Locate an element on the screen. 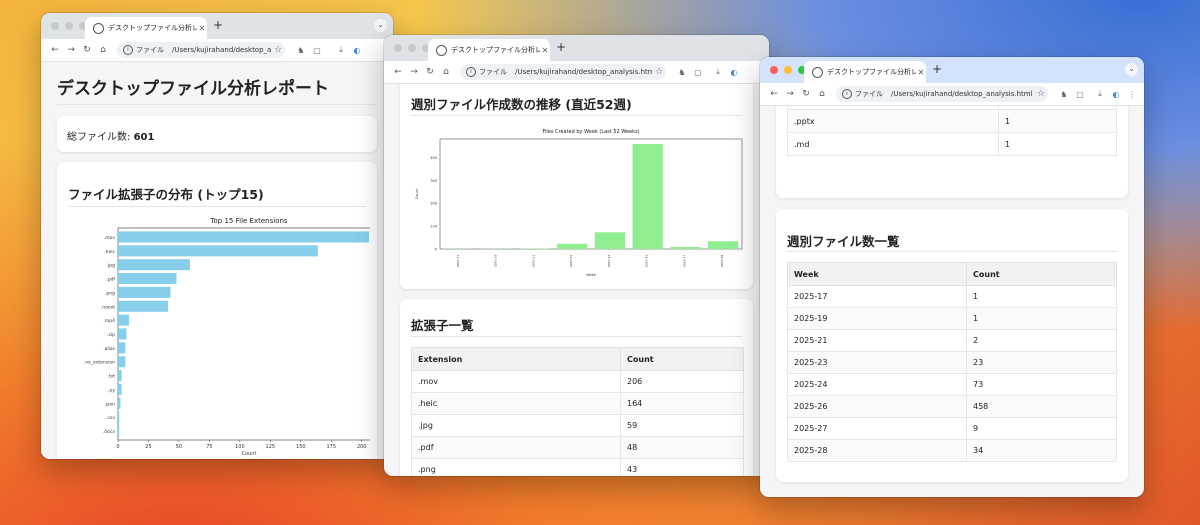 This screenshot has height=525, width=1200. tab-title: デスクトップファイル分析レポート is located at coordinates (871, 72).